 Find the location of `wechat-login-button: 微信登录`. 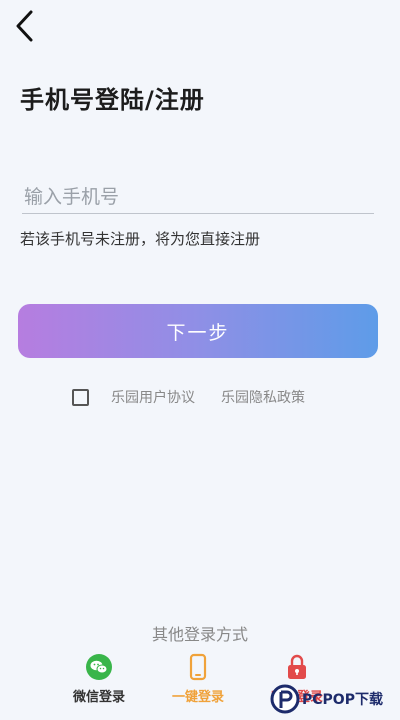

wechat-login-button: 微信登录 is located at coordinates (99, 678).